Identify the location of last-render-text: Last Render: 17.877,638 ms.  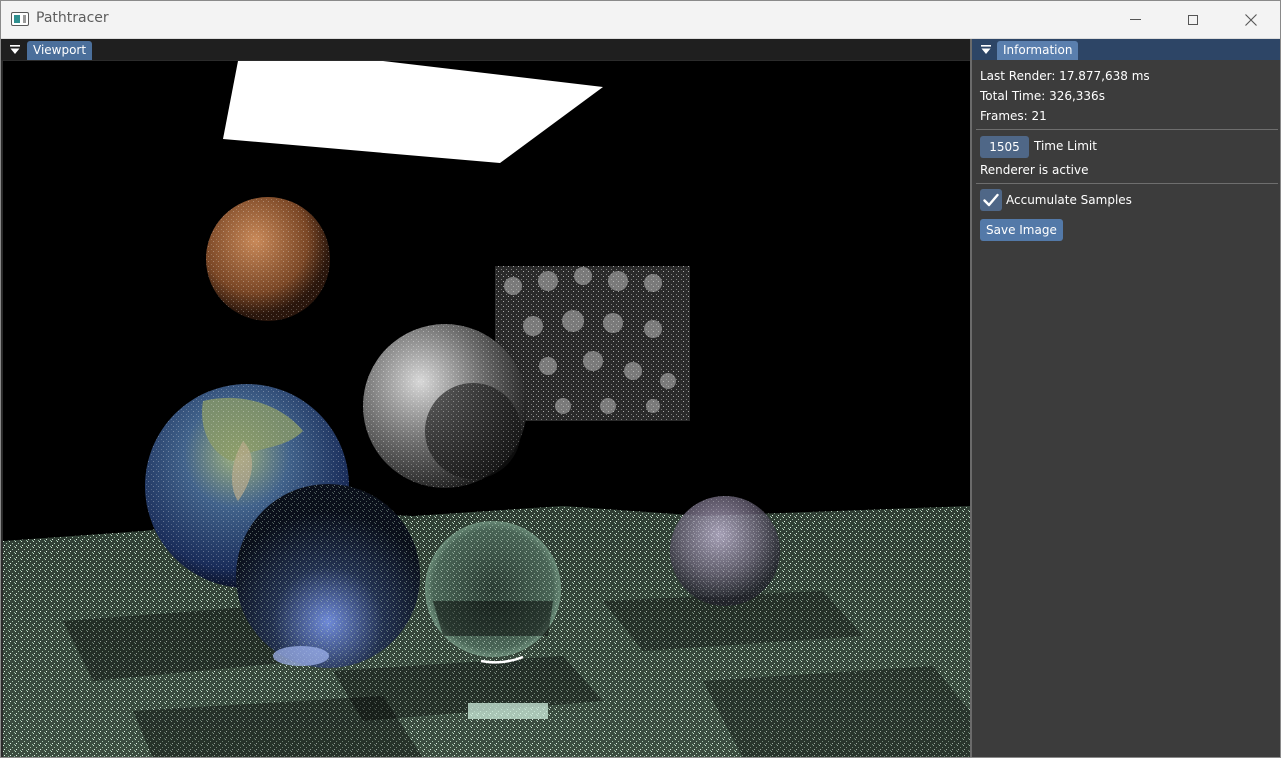
(1065, 76).